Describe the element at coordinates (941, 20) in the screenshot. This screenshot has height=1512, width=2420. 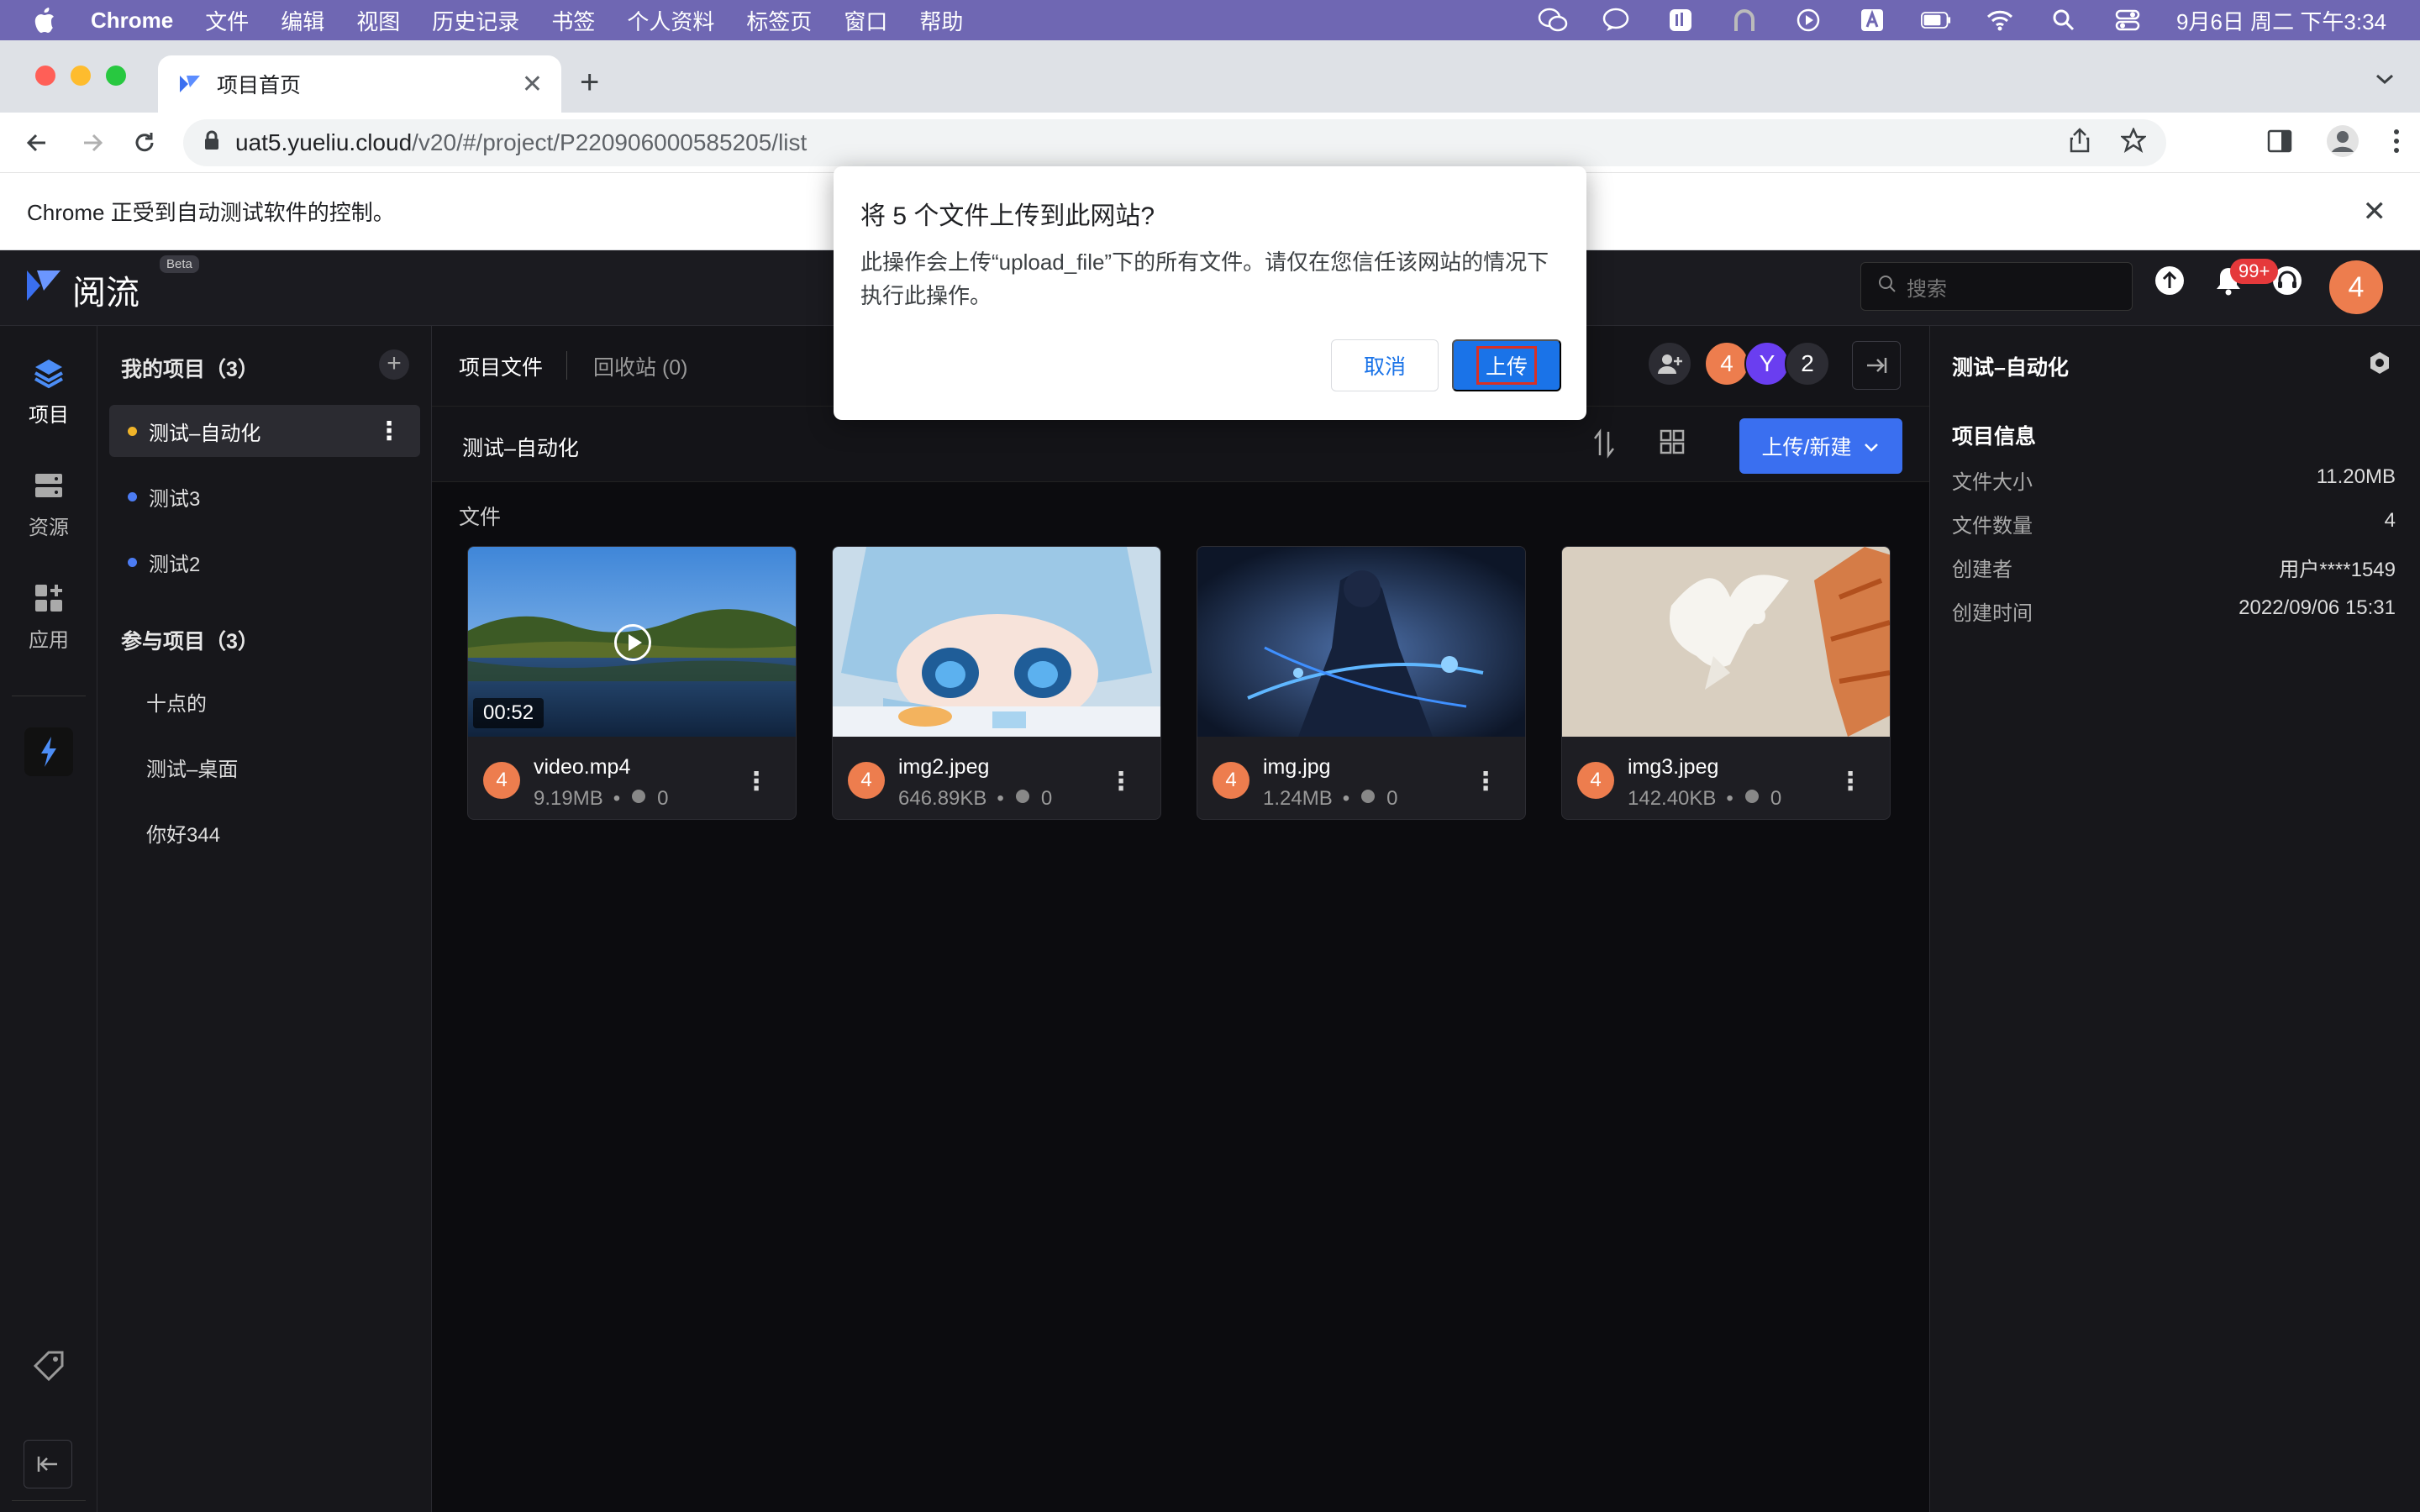
I see `menu-help: 帮助` at that location.